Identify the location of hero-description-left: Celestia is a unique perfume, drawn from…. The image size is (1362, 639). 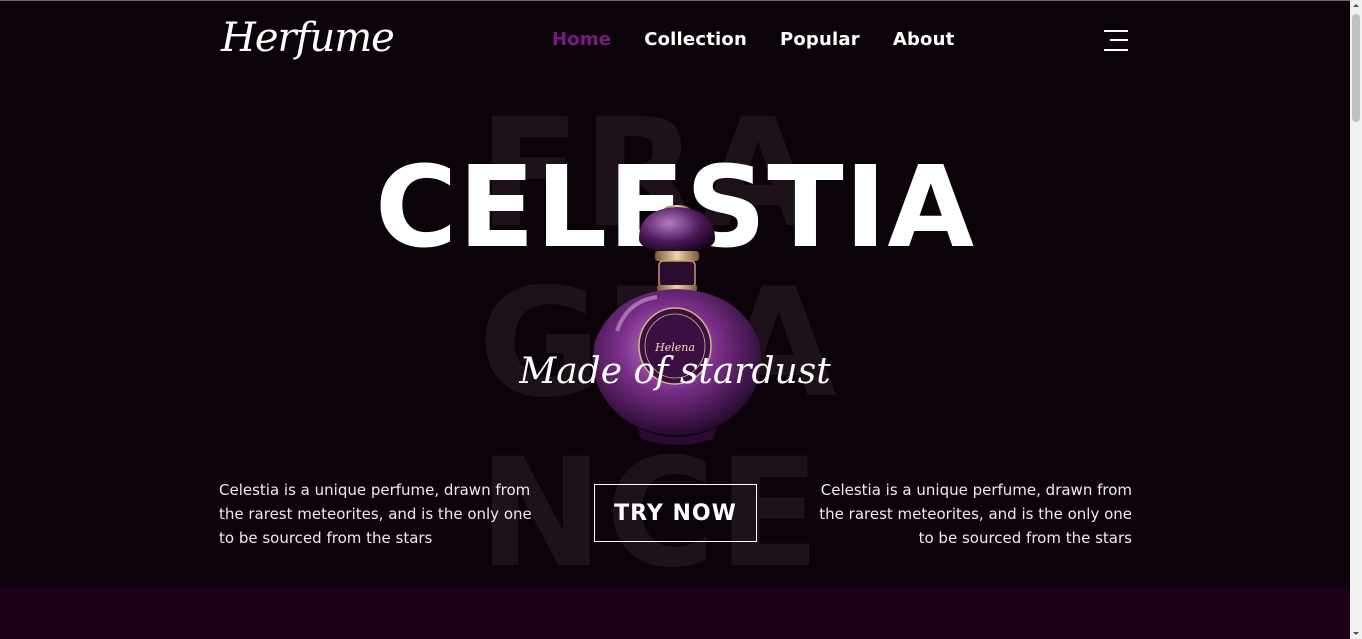
(375, 514).